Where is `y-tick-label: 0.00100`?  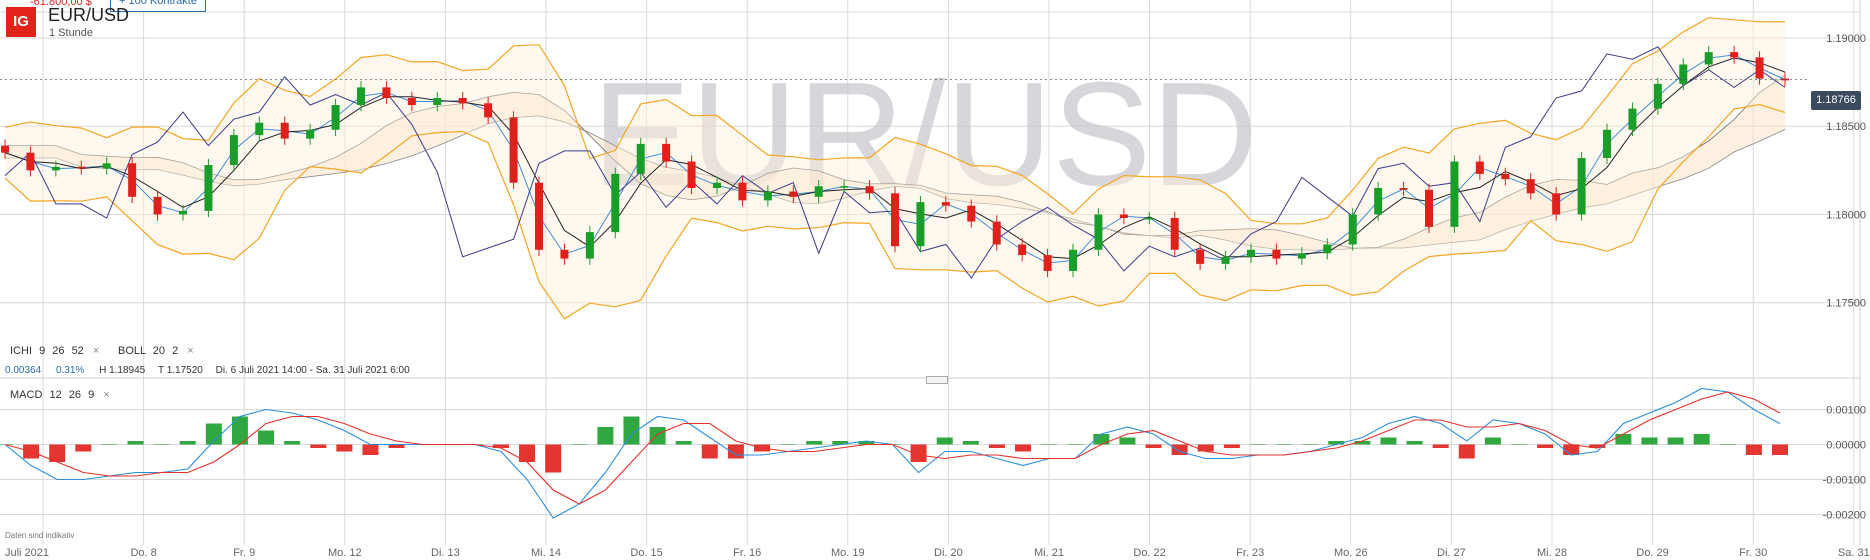
y-tick-label: 0.00100 is located at coordinates (1846, 411).